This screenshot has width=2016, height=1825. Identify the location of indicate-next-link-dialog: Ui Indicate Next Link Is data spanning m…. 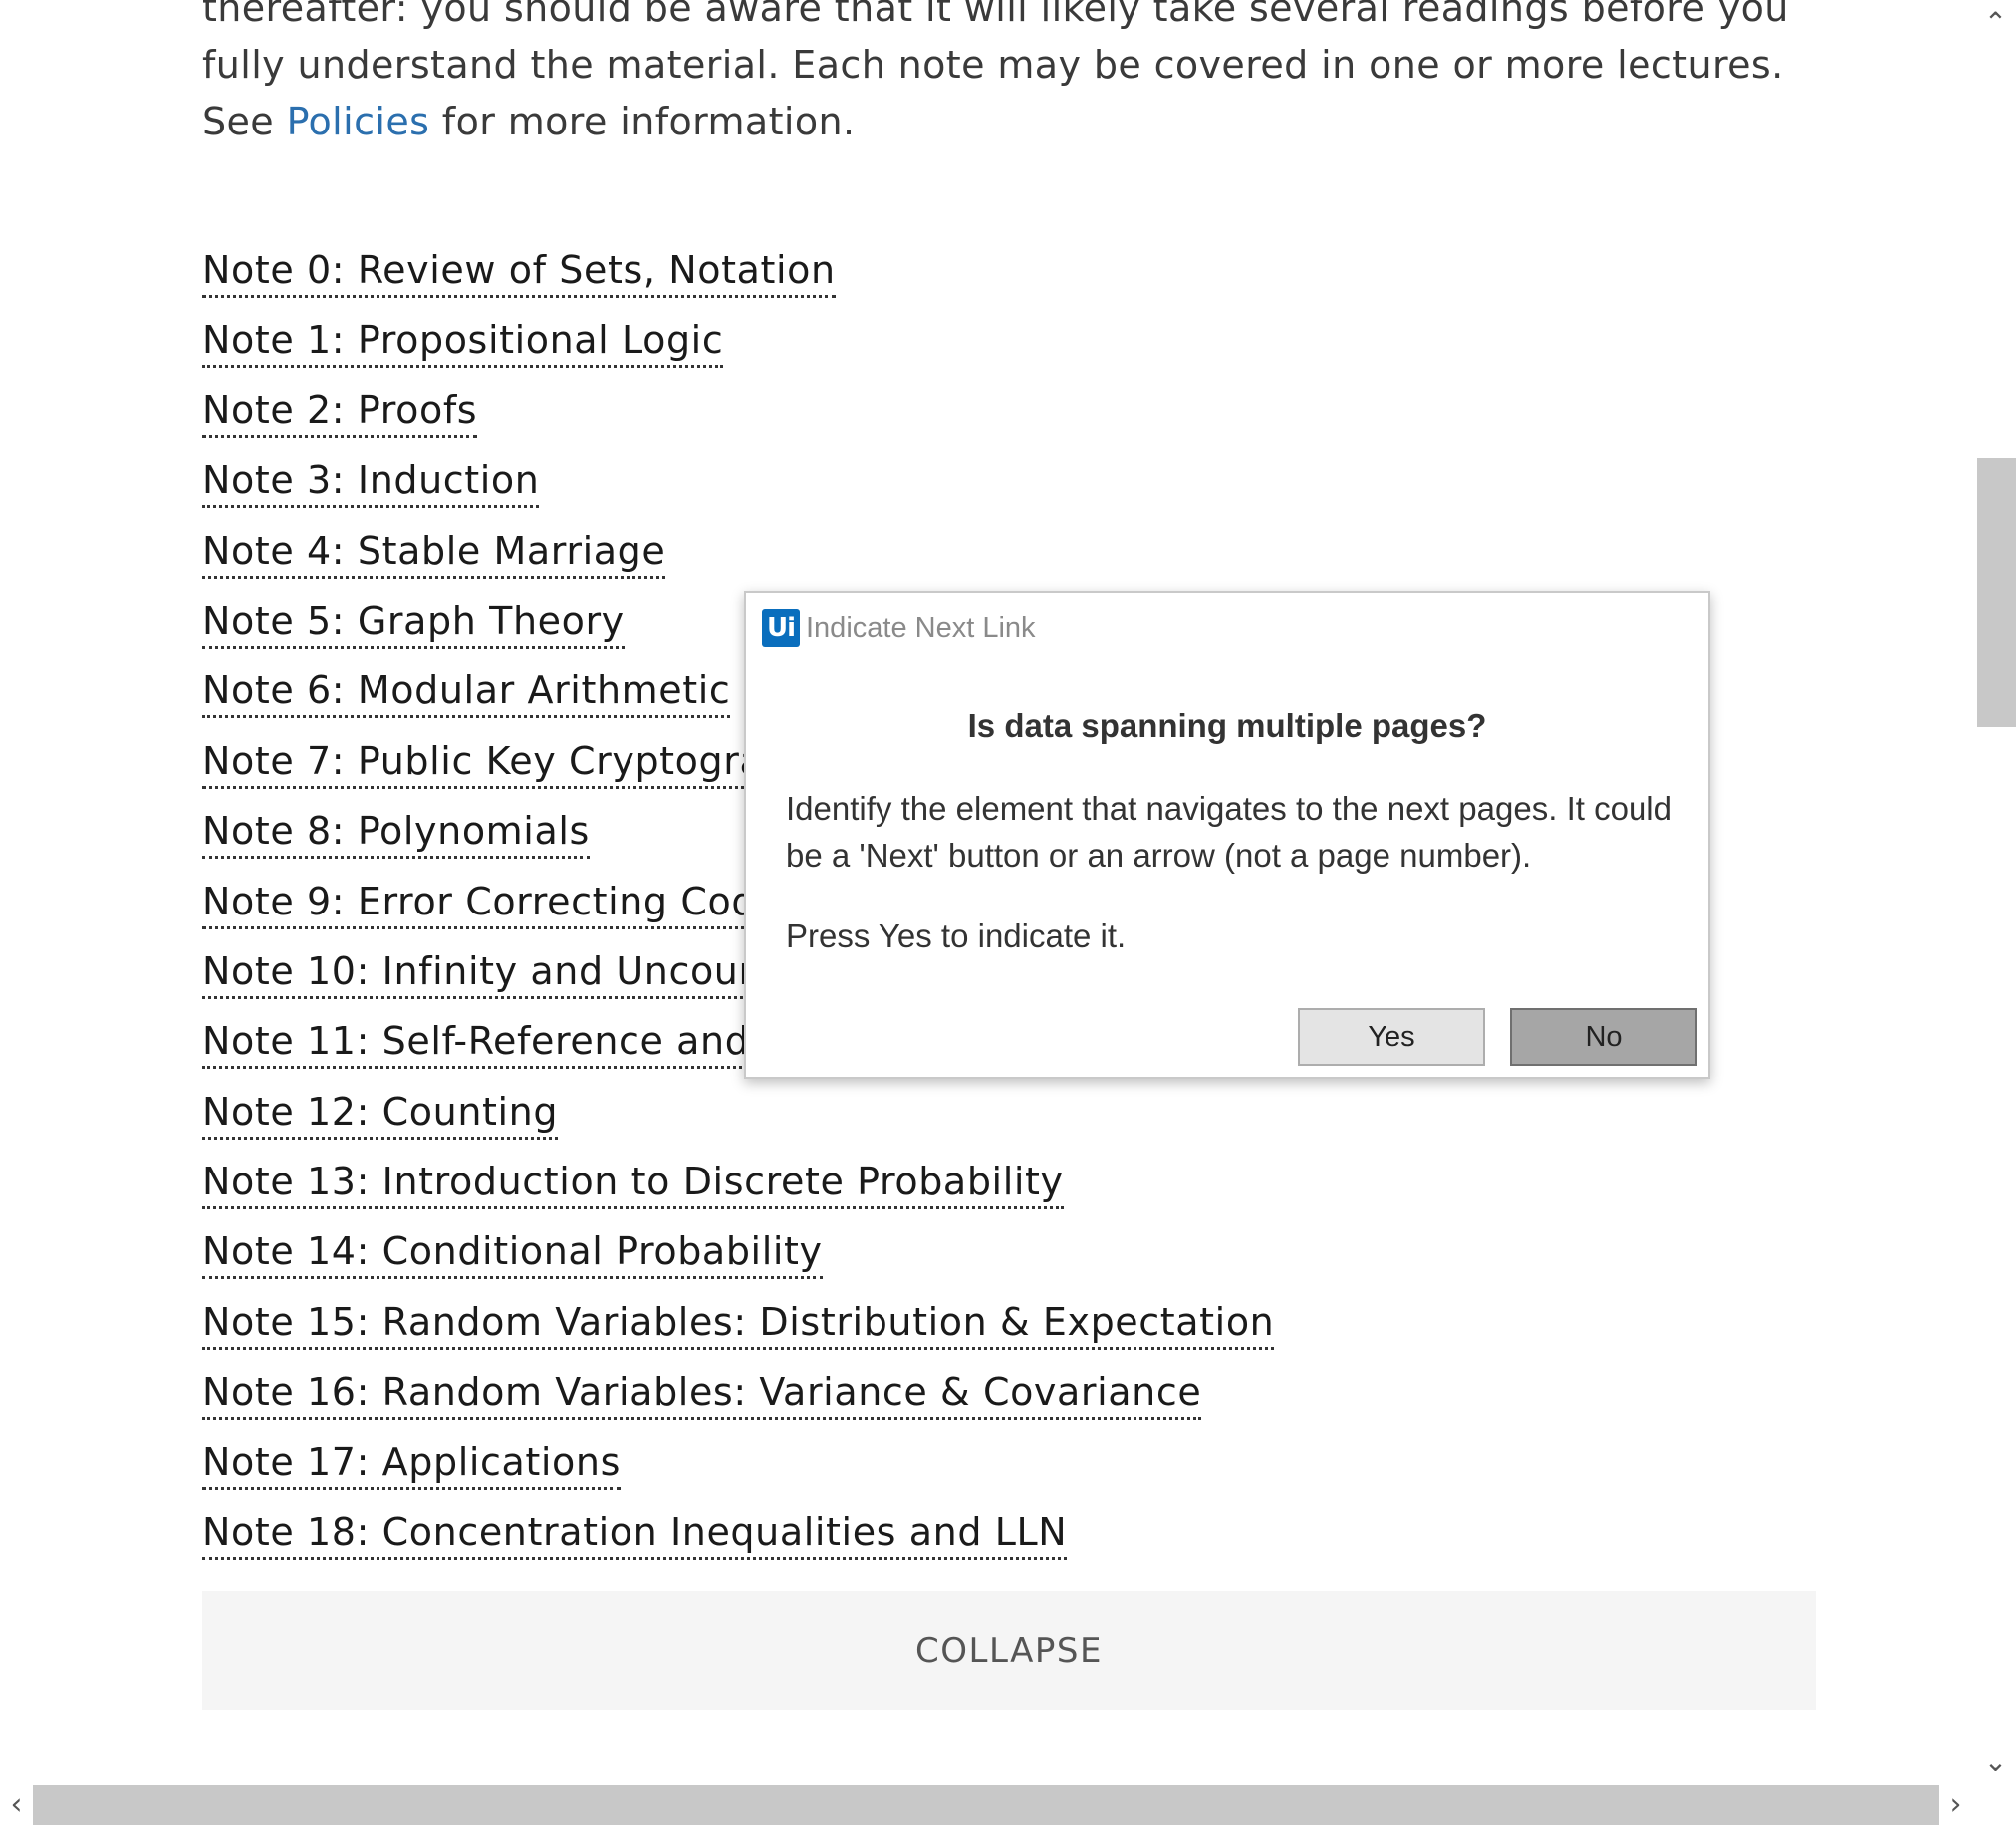
(1227, 835).